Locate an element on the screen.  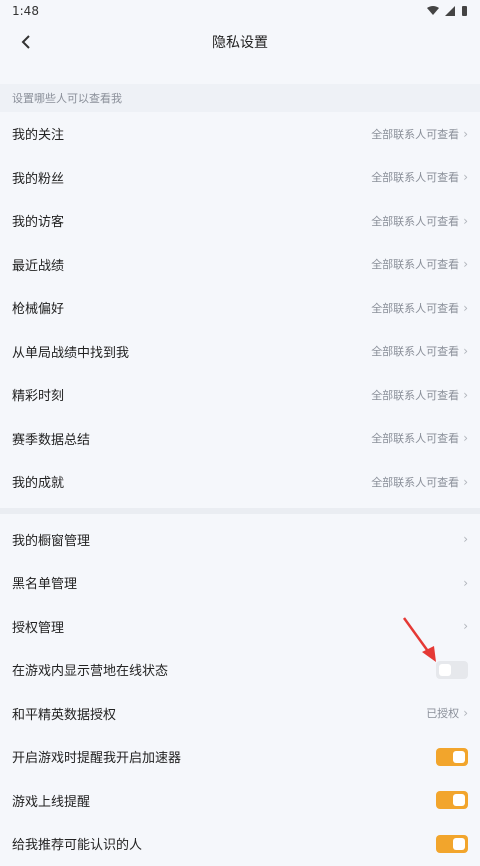
row-label: 枪械偏好 is located at coordinates (38, 310).